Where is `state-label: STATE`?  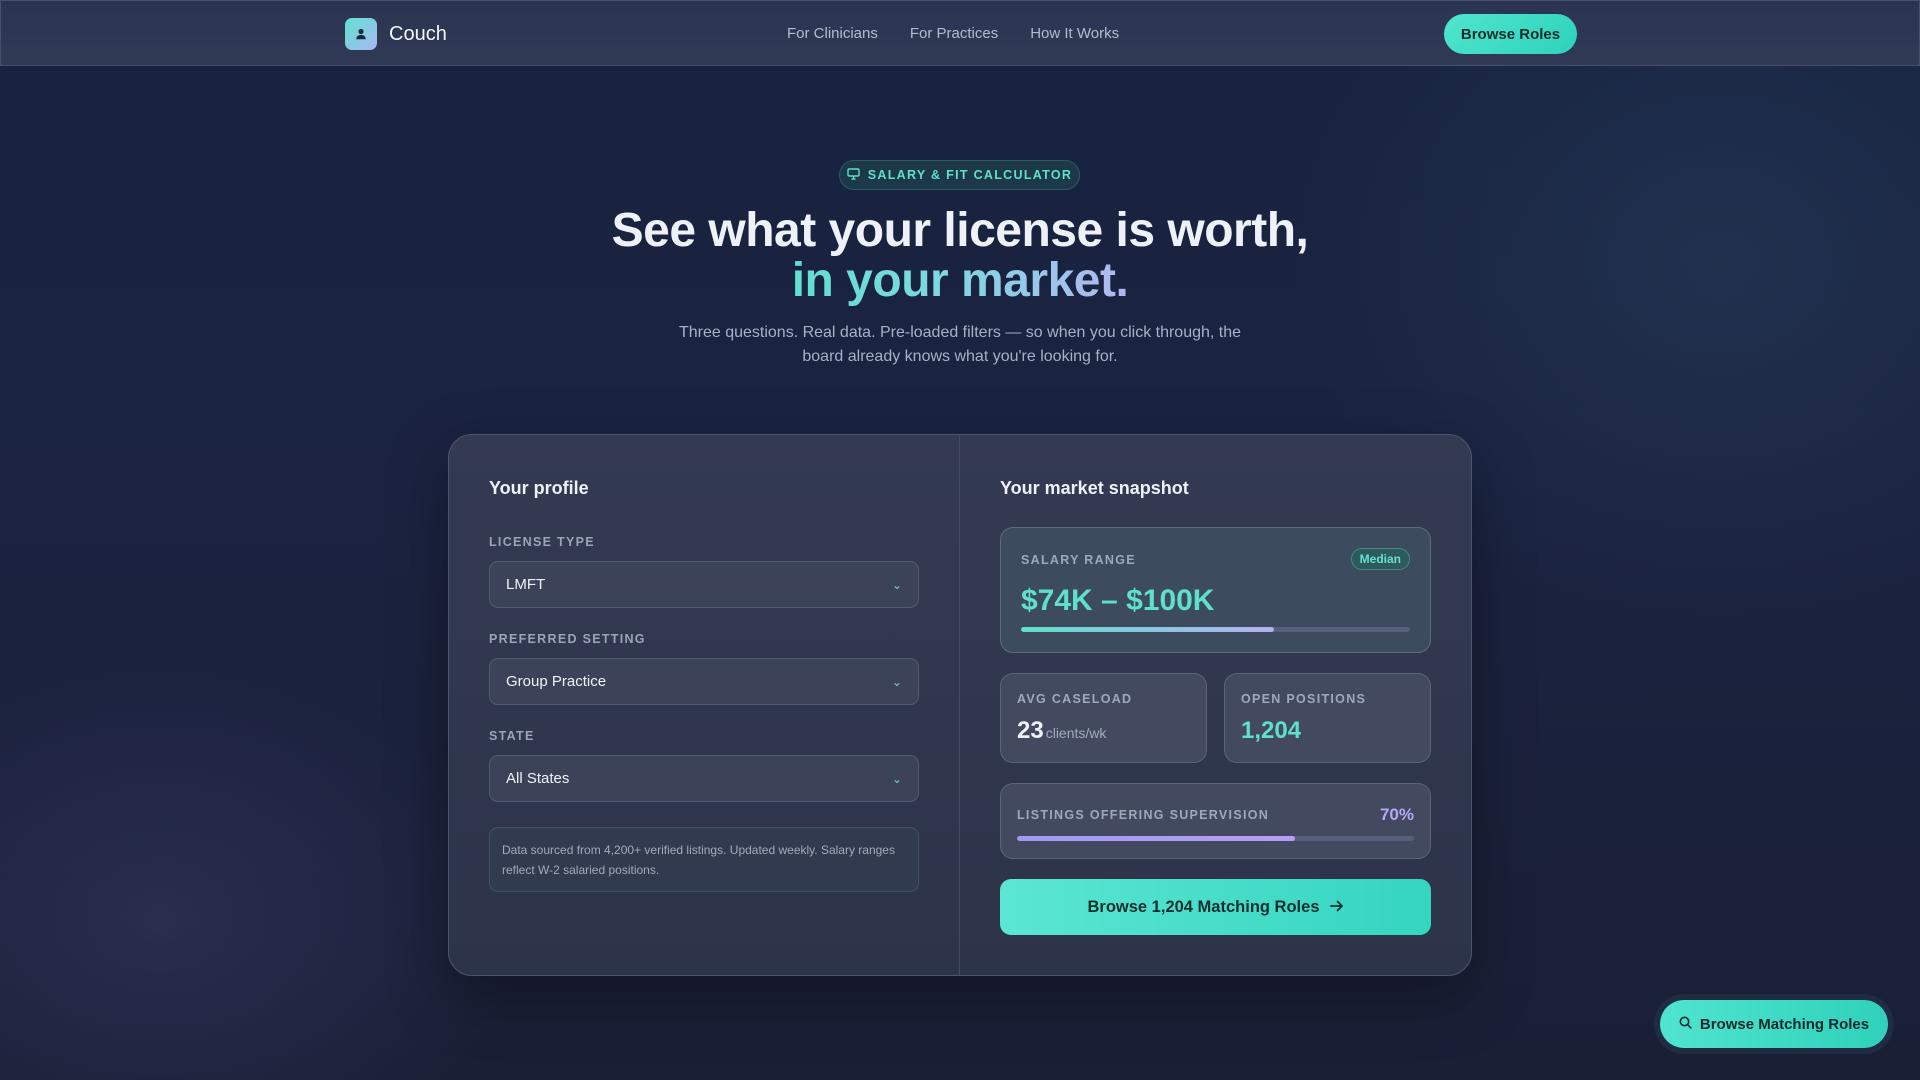
state-label: STATE is located at coordinates (512, 736).